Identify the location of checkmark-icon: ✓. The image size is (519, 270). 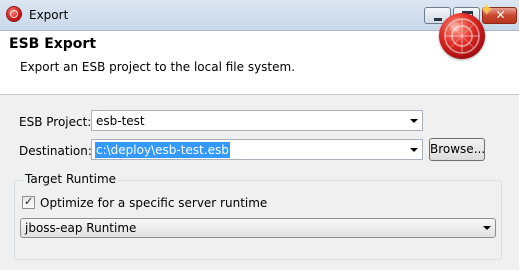
(29, 201).